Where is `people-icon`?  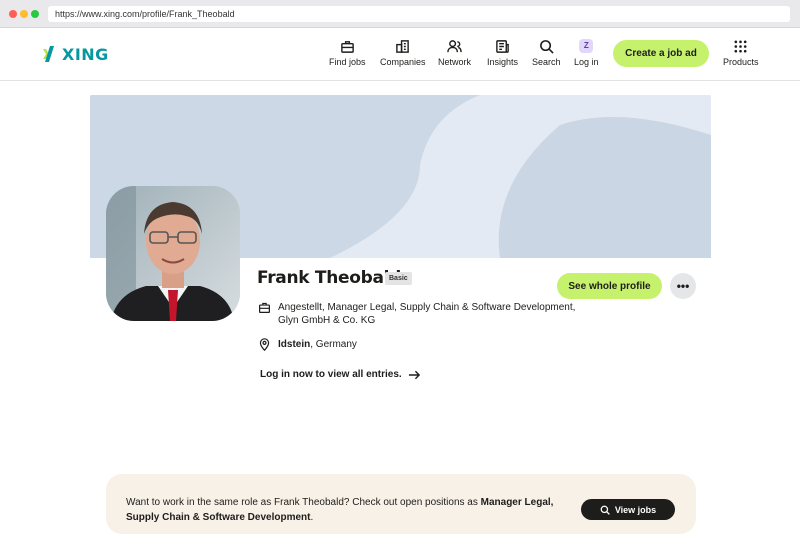 people-icon is located at coordinates (454, 46).